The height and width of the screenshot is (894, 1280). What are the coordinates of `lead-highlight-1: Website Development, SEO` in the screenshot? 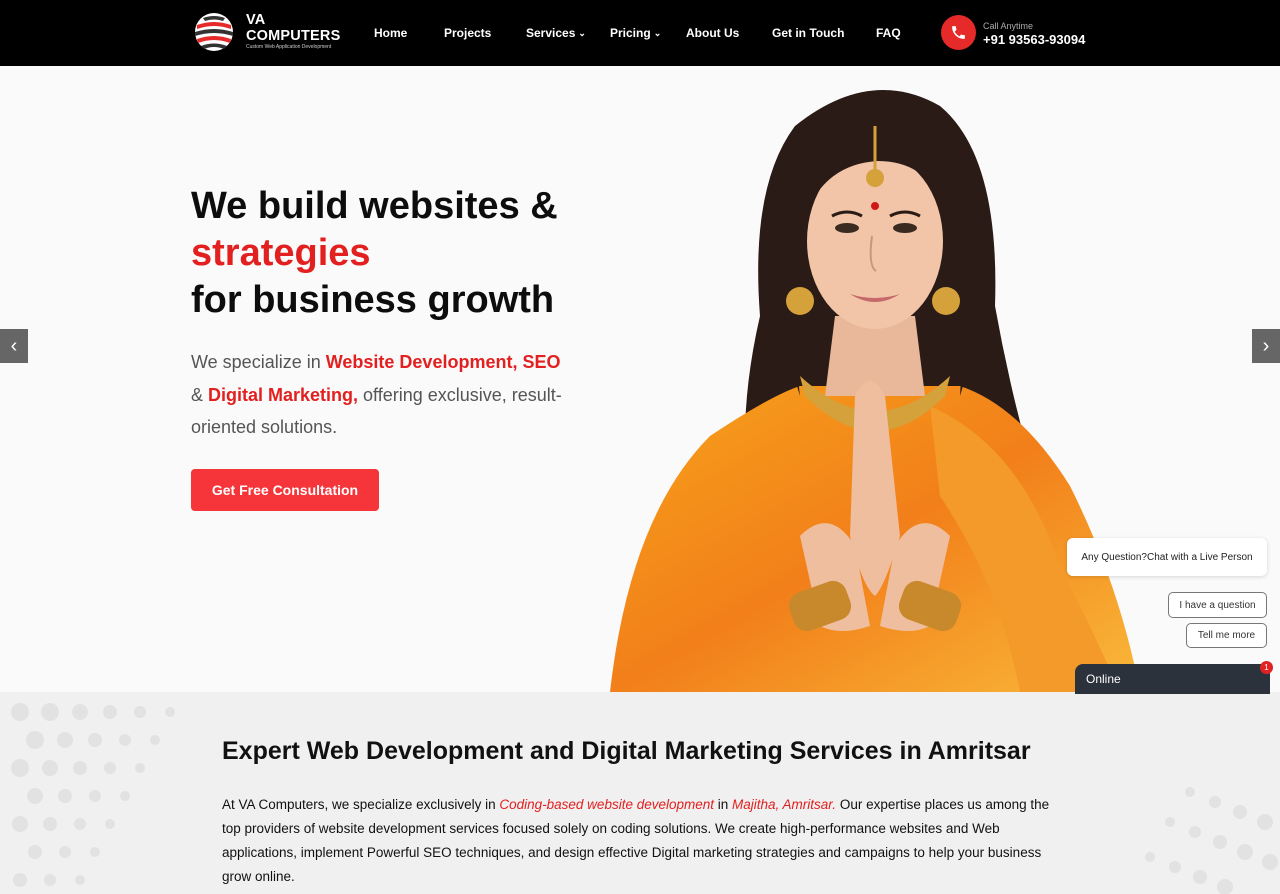 It's located at (443, 362).